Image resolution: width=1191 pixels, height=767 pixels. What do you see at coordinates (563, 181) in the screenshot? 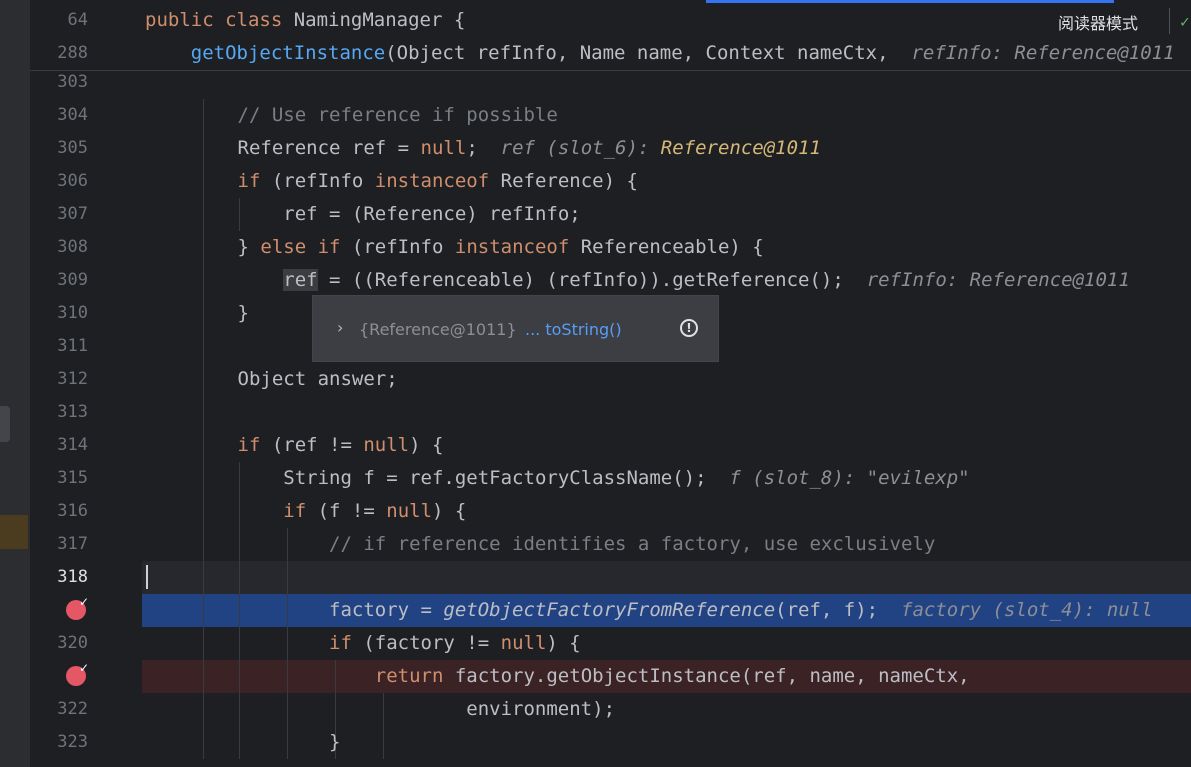
I see `code-token: Reference) {` at bounding box center [563, 181].